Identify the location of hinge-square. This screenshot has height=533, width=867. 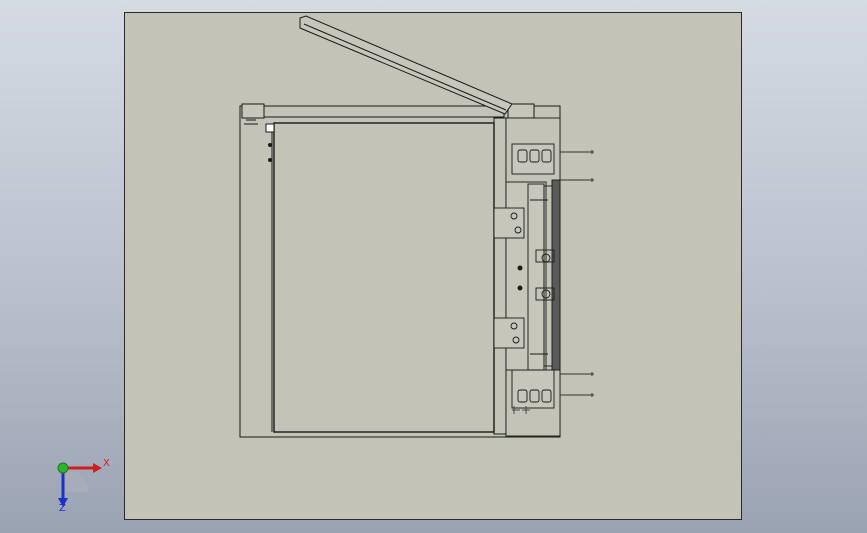
(270, 128).